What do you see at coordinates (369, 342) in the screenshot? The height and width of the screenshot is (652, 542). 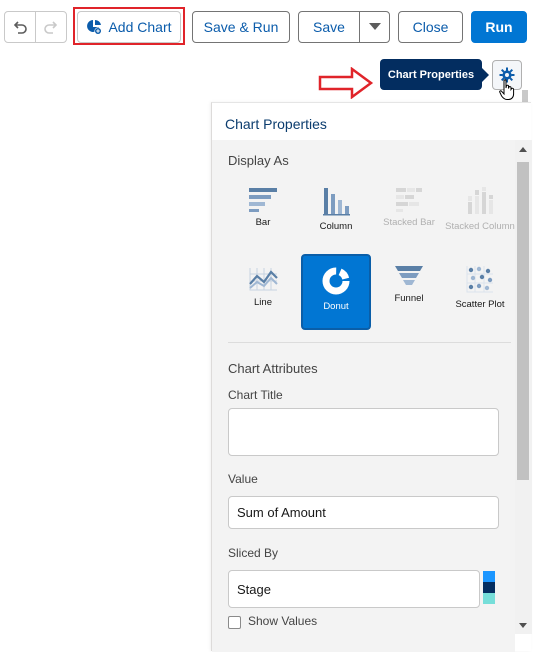 I see `section-divider` at bounding box center [369, 342].